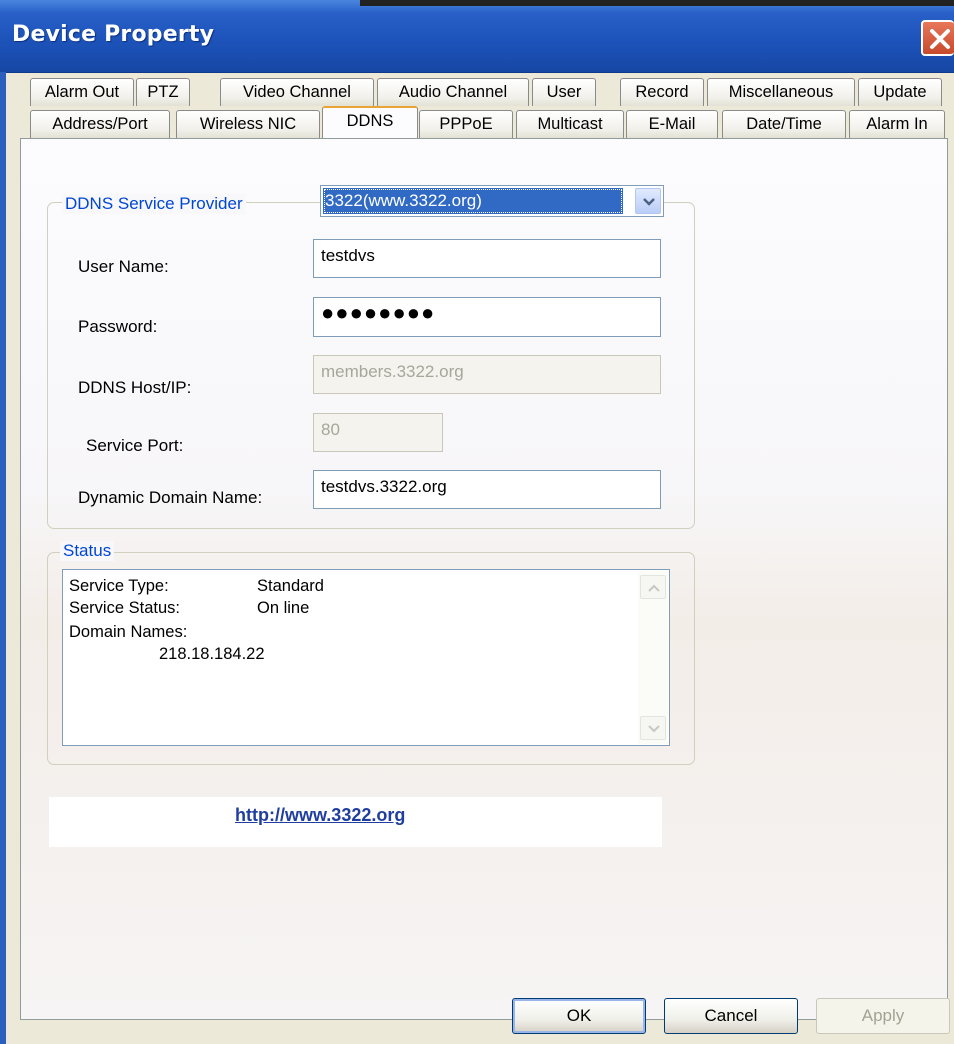  What do you see at coordinates (662, 92) in the screenshot?
I see `tab-record: Record` at bounding box center [662, 92].